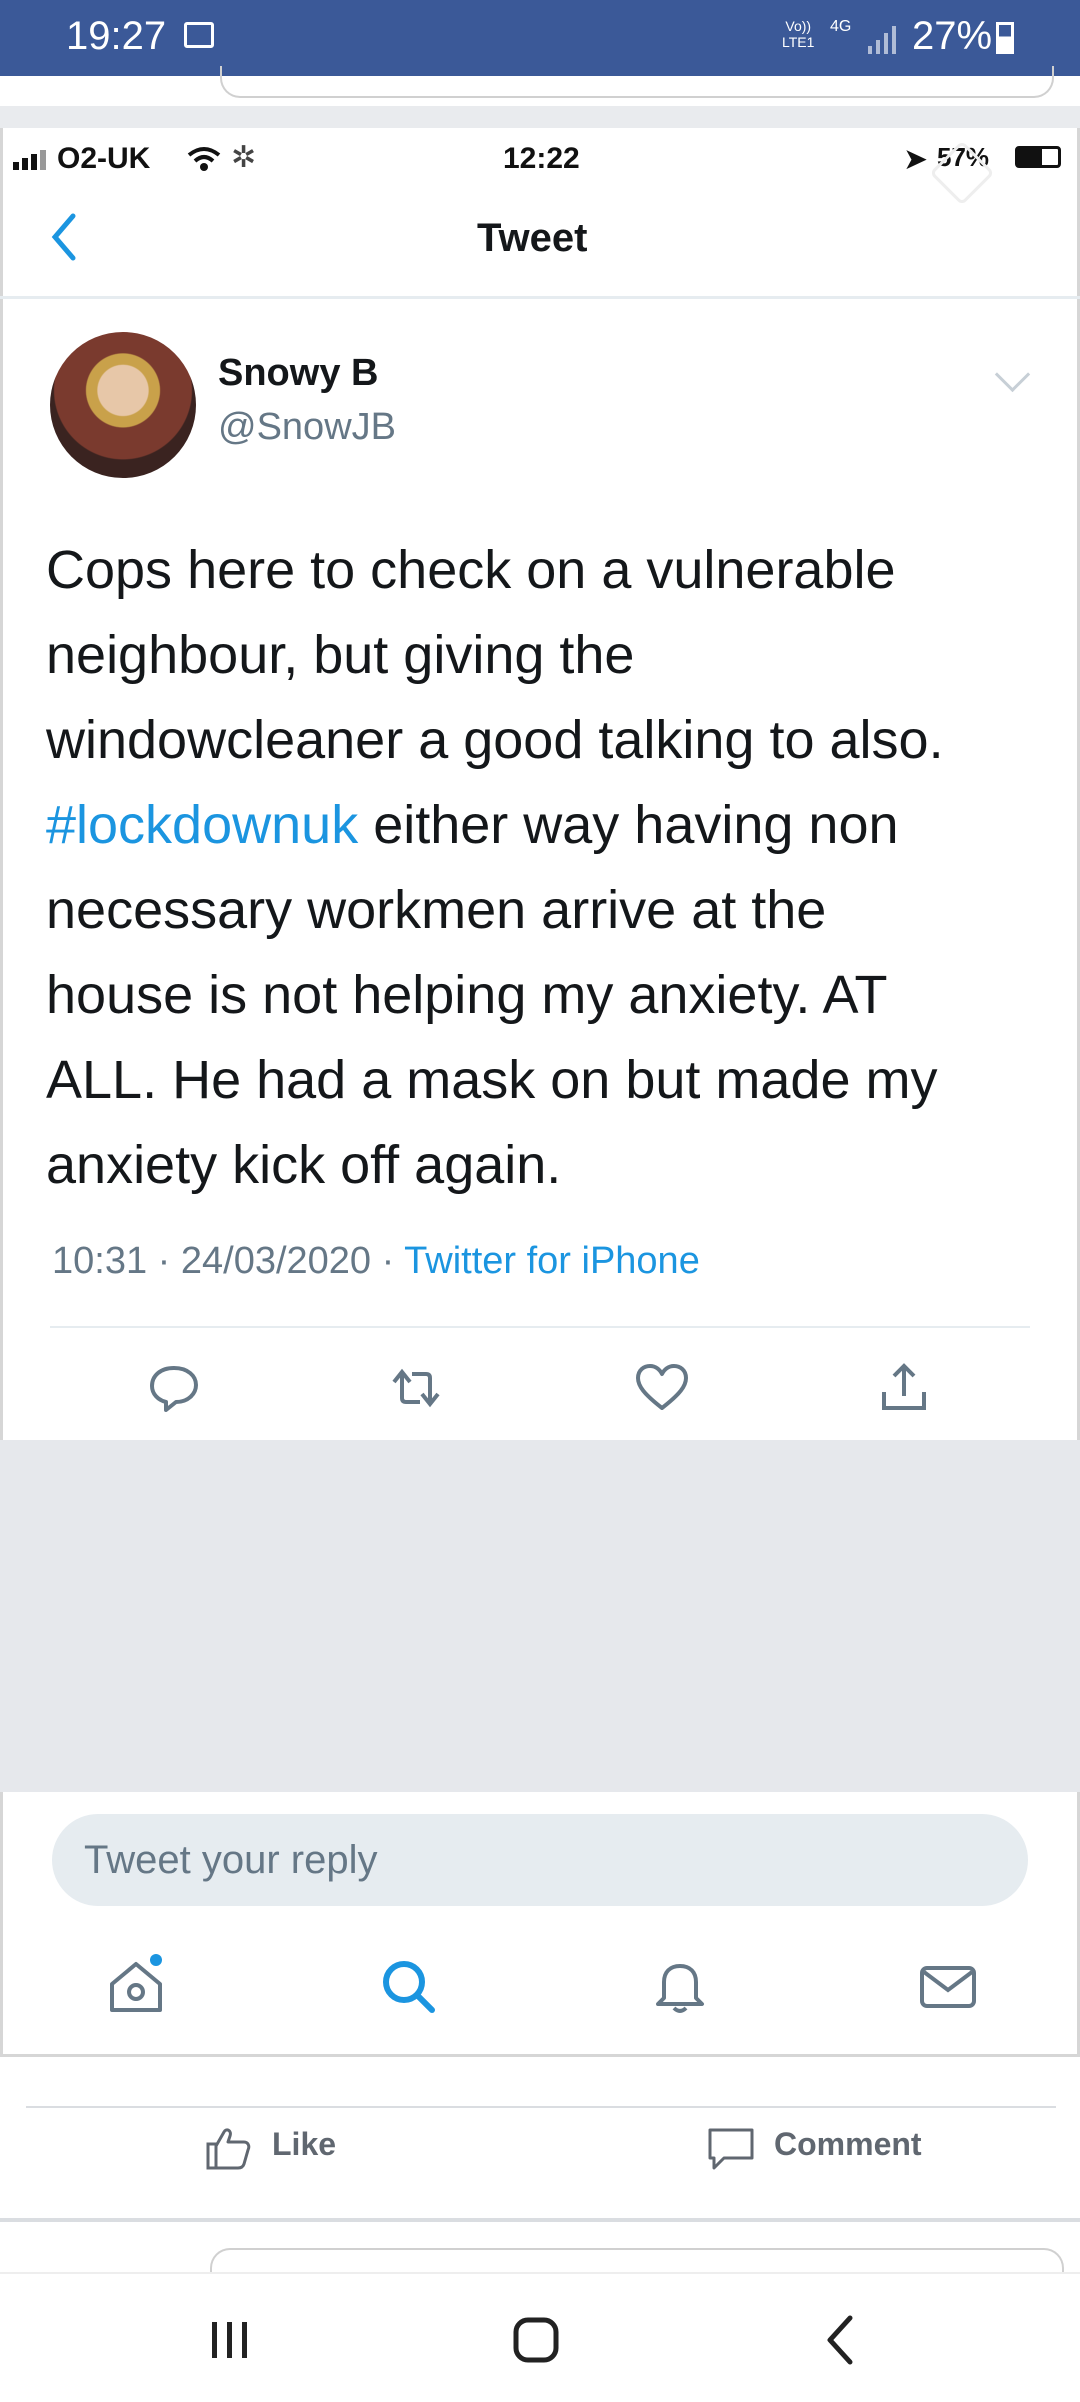  I want to click on reply-placeholder: Tweet your reply, so click(231, 1860).